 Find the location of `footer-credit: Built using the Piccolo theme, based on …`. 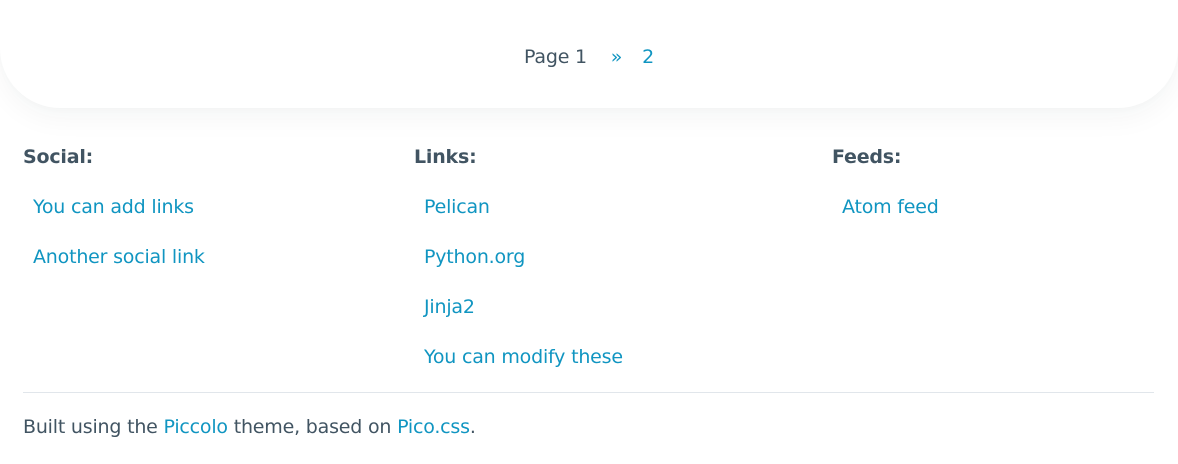

footer-credit: Built using the Piccolo theme, based on … is located at coordinates (249, 427).